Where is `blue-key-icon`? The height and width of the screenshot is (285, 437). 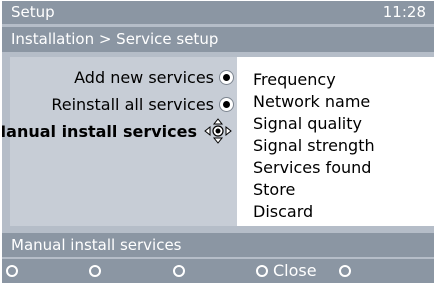
blue-key-icon is located at coordinates (262, 271).